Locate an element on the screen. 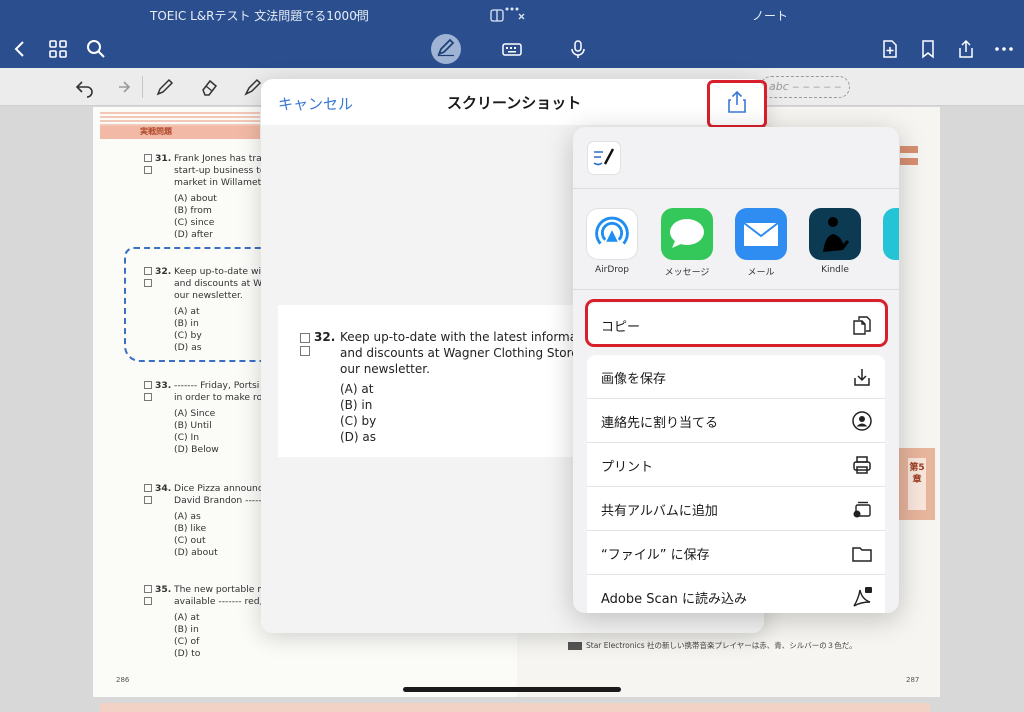 Image resolution: width=1024 pixels, height=712 pixels. action-label: 画像を保存 is located at coordinates (634, 379).